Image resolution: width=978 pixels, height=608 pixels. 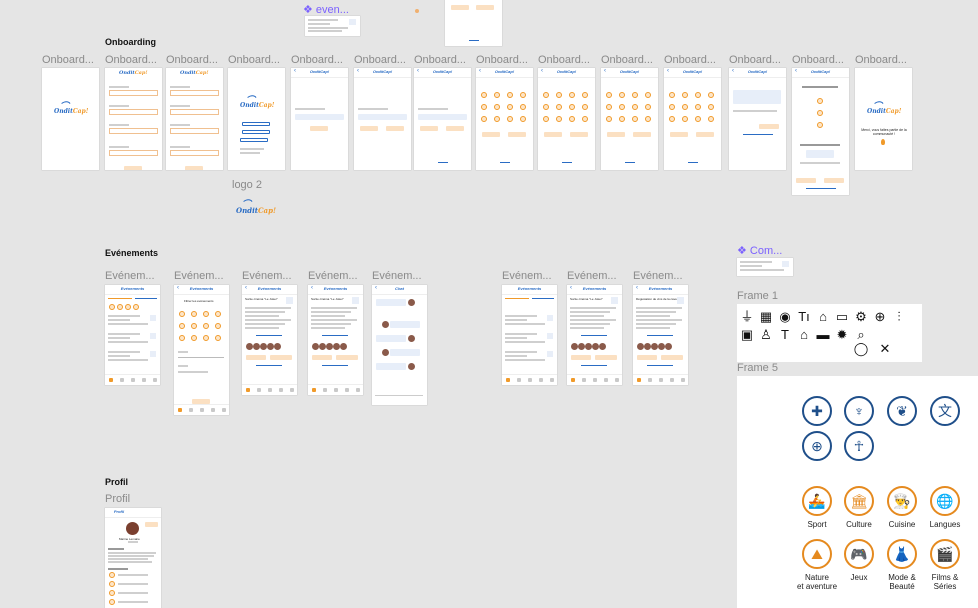 I want to click on onboarding-screen-4: ⌒ OnditCap!, so click(x=256, y=119).